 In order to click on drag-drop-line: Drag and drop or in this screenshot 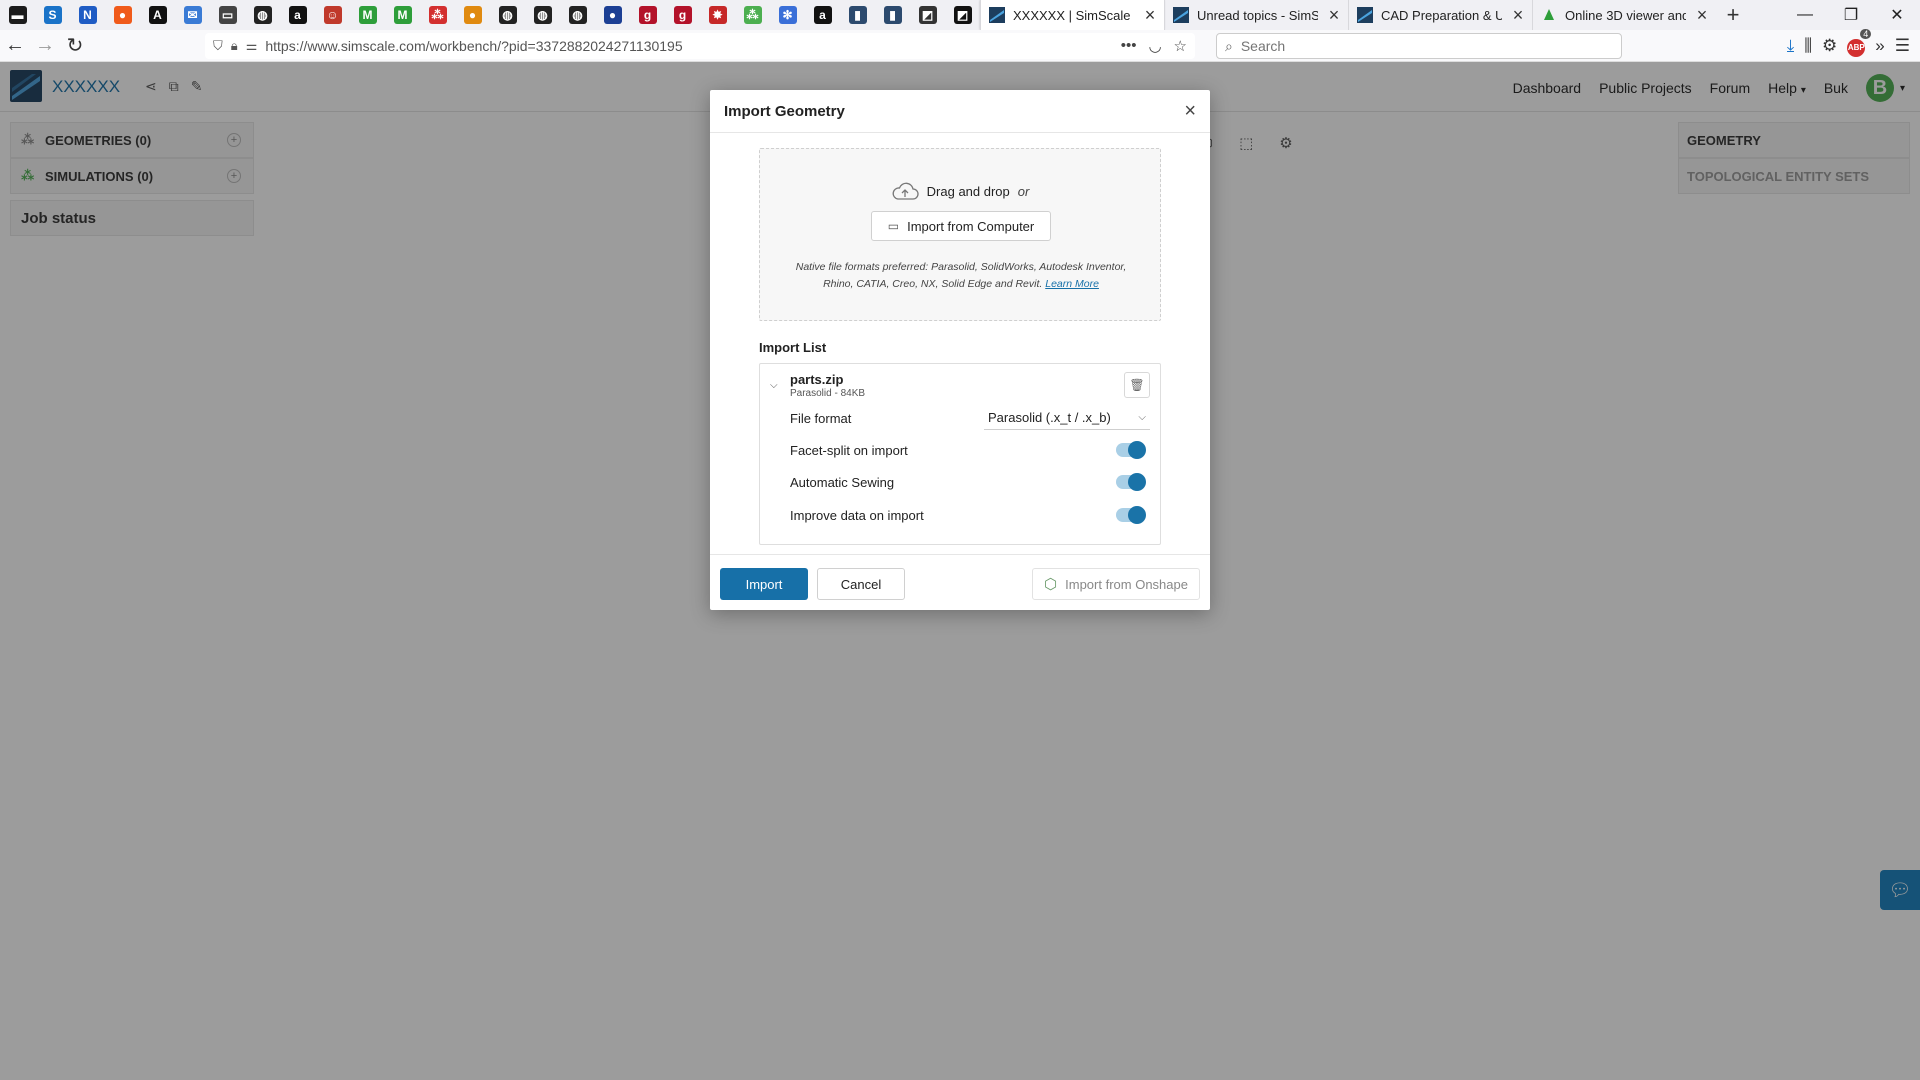, I will do `click(960, 191)`.